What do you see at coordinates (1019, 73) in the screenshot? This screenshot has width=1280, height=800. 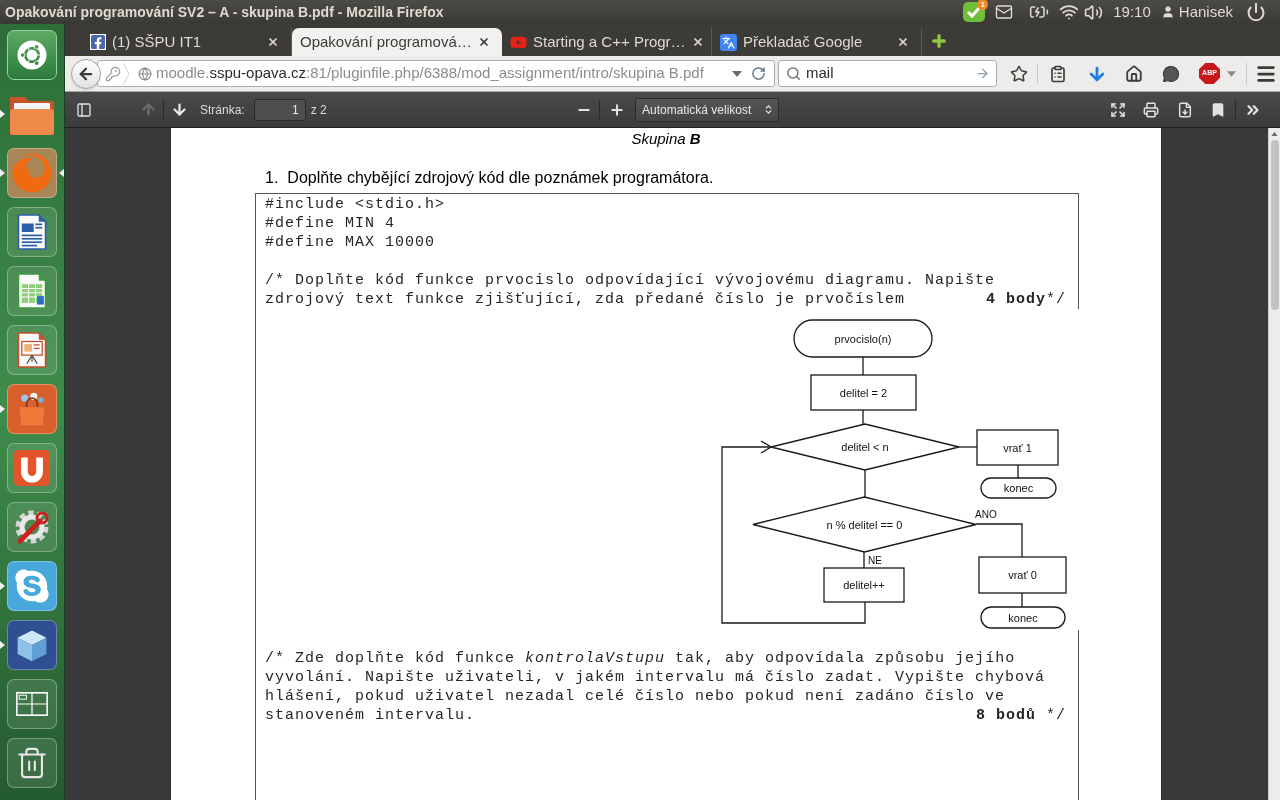 I see `star-icon` at bounding box center [1019, 73].